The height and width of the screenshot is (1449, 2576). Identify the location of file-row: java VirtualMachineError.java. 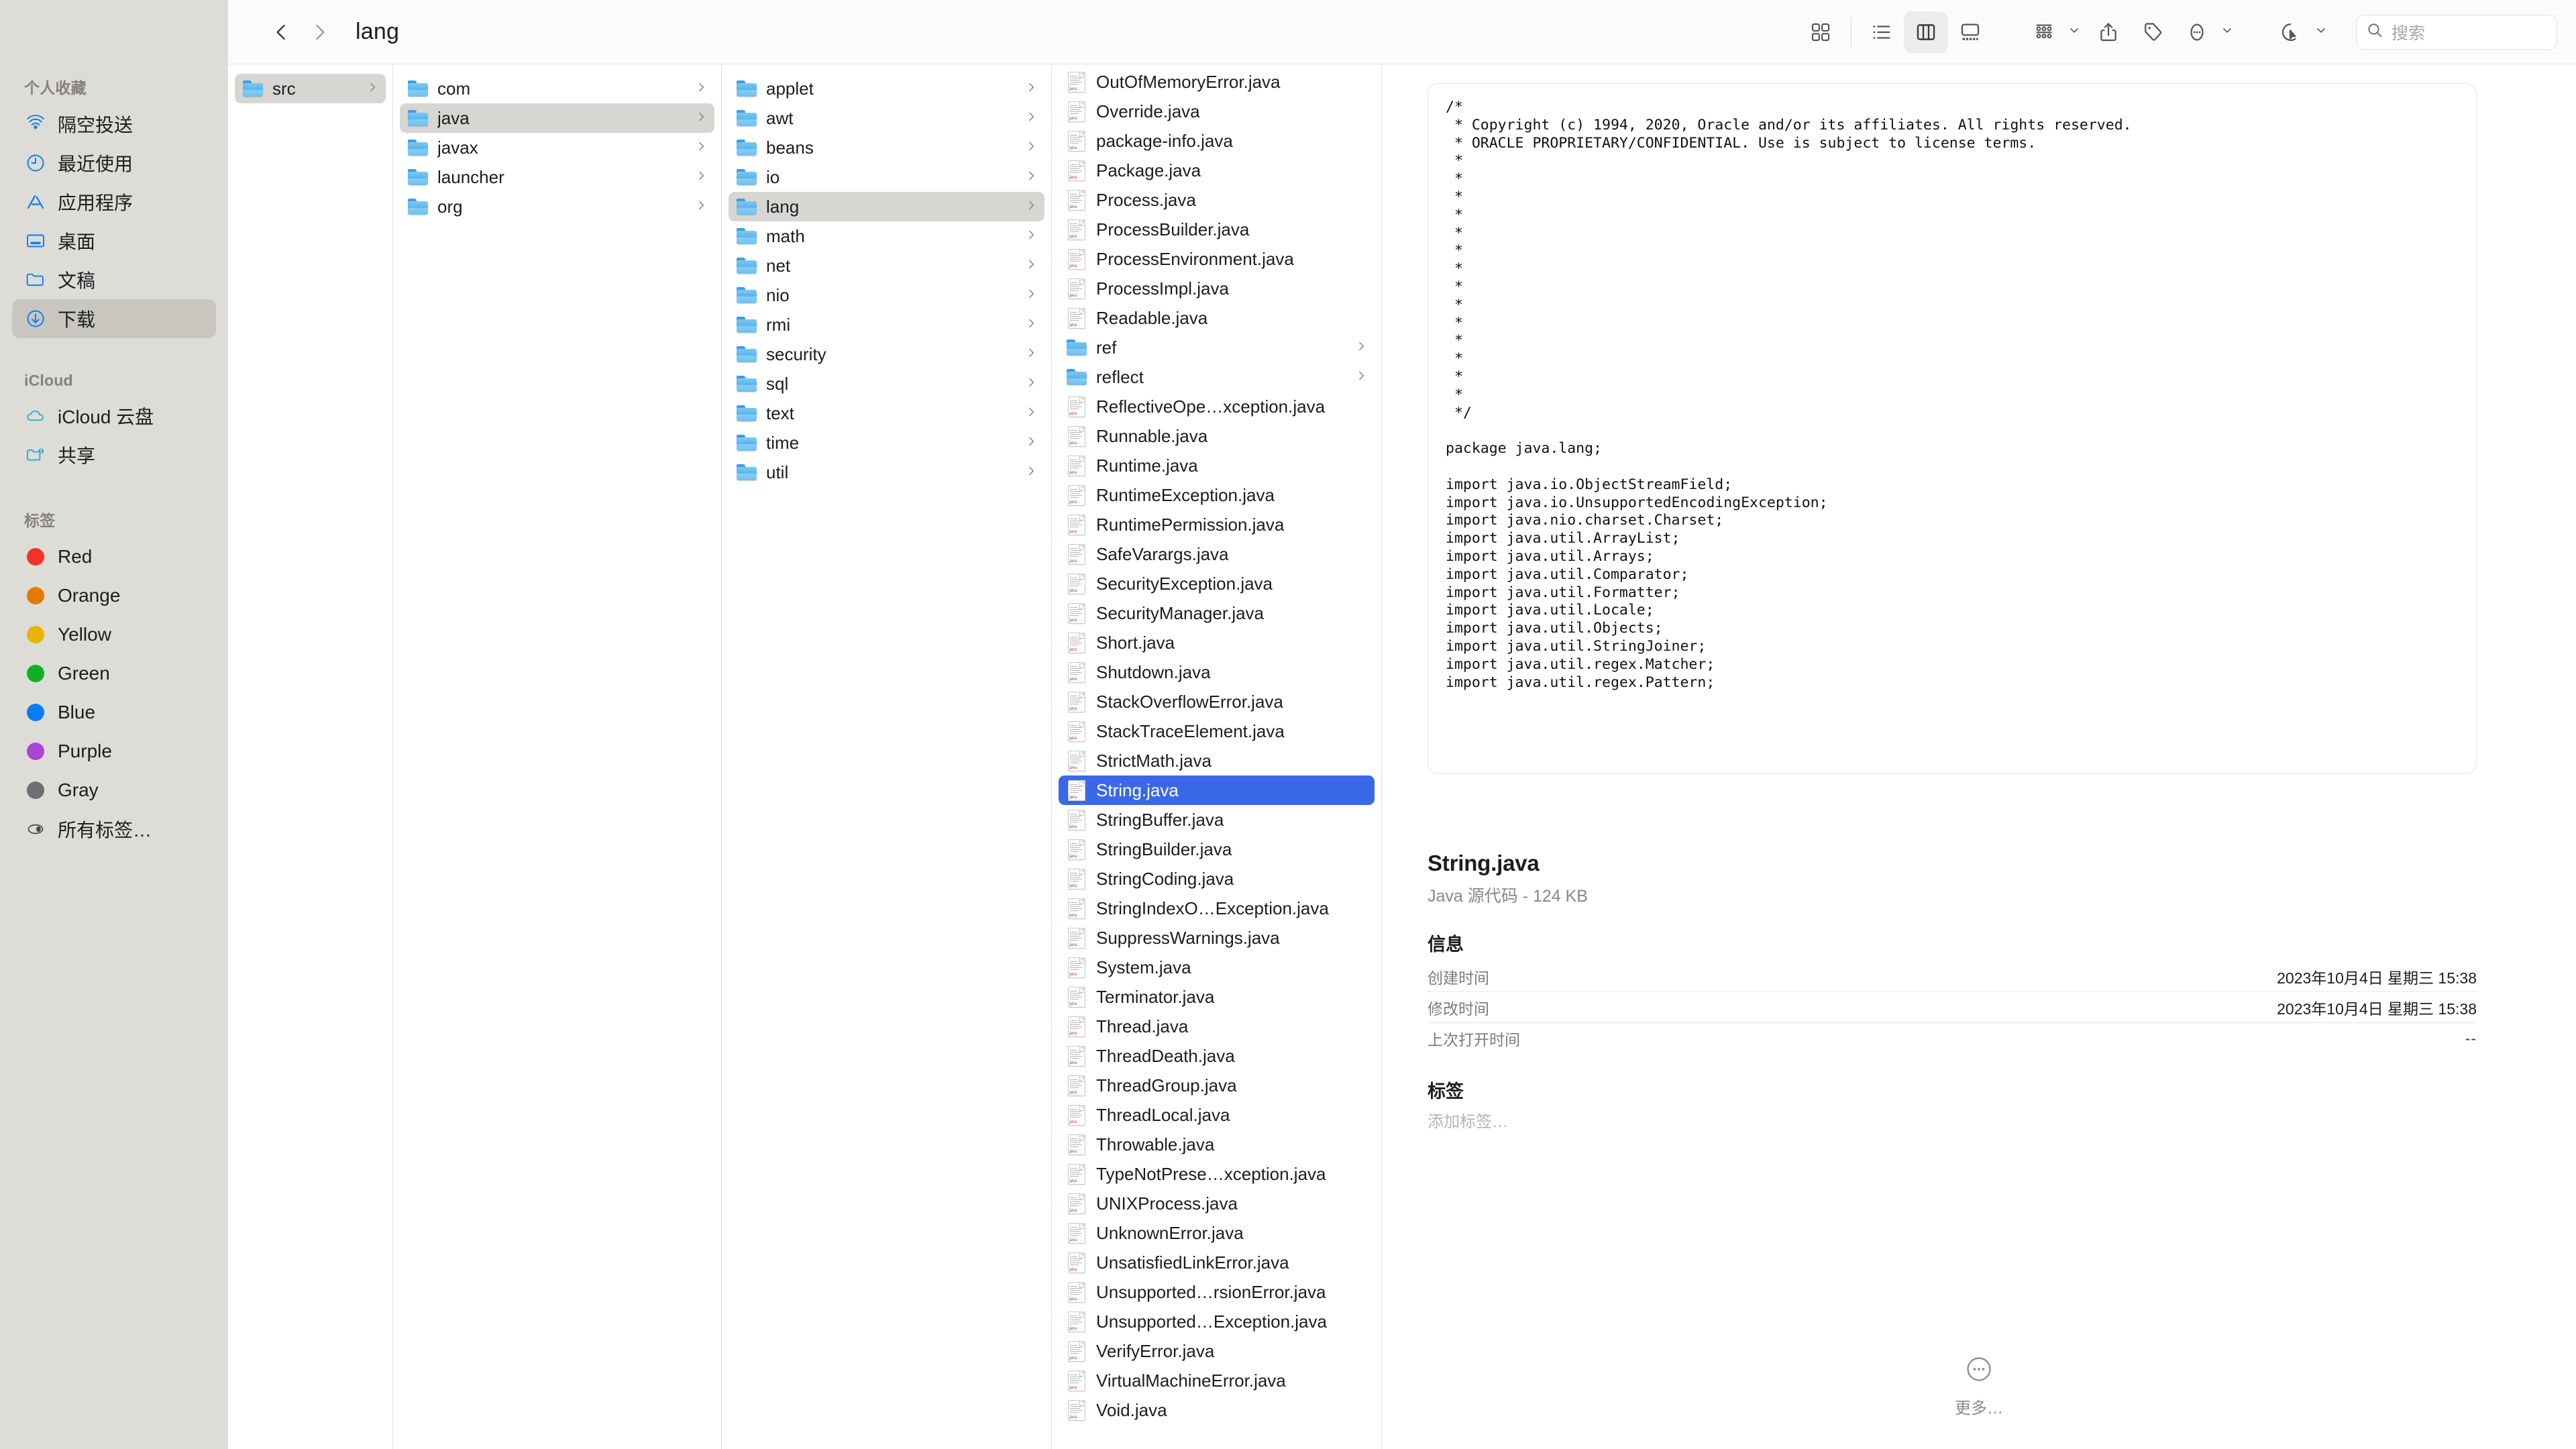
(1217, 1380).